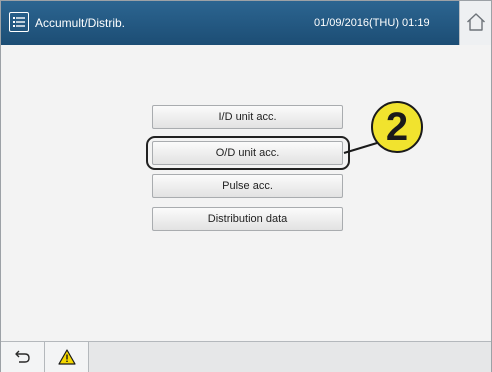  What do you see at coordinates (80, 23) in the screenshot?
I see `screen-title: Accumult/Distrib.` at bounding box center [80, 23].